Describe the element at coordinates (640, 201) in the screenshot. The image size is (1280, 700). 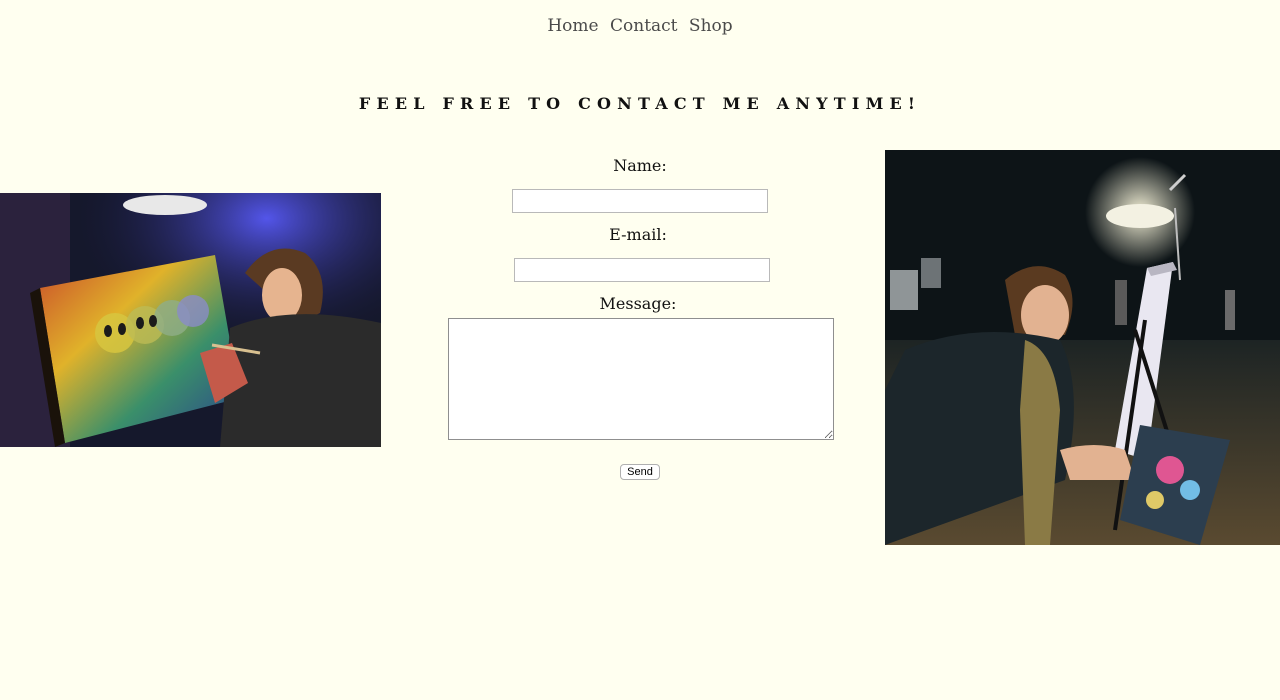
I see `name-input` at that location.